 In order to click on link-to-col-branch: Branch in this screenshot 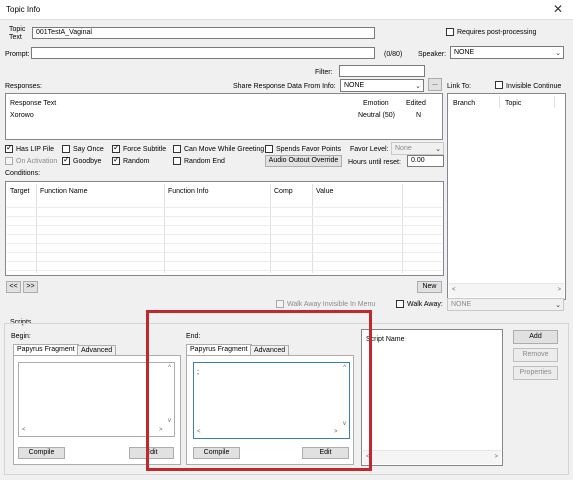, I will do `click(464, 103)`.